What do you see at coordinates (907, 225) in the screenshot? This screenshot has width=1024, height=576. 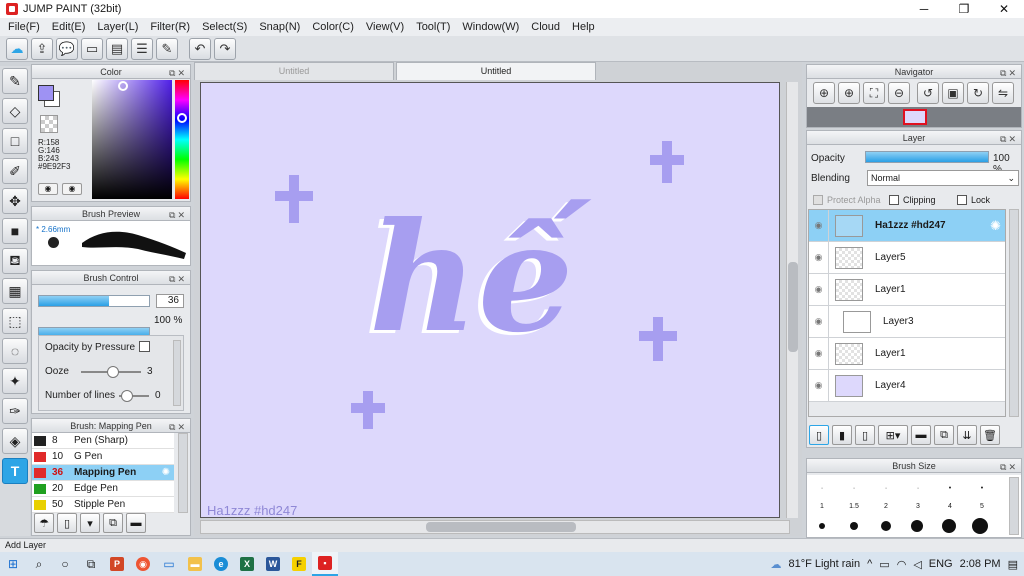 I see `layer-row: ◉ Ha1zzz #hd247 ✺` at bounding box center [907, 225].